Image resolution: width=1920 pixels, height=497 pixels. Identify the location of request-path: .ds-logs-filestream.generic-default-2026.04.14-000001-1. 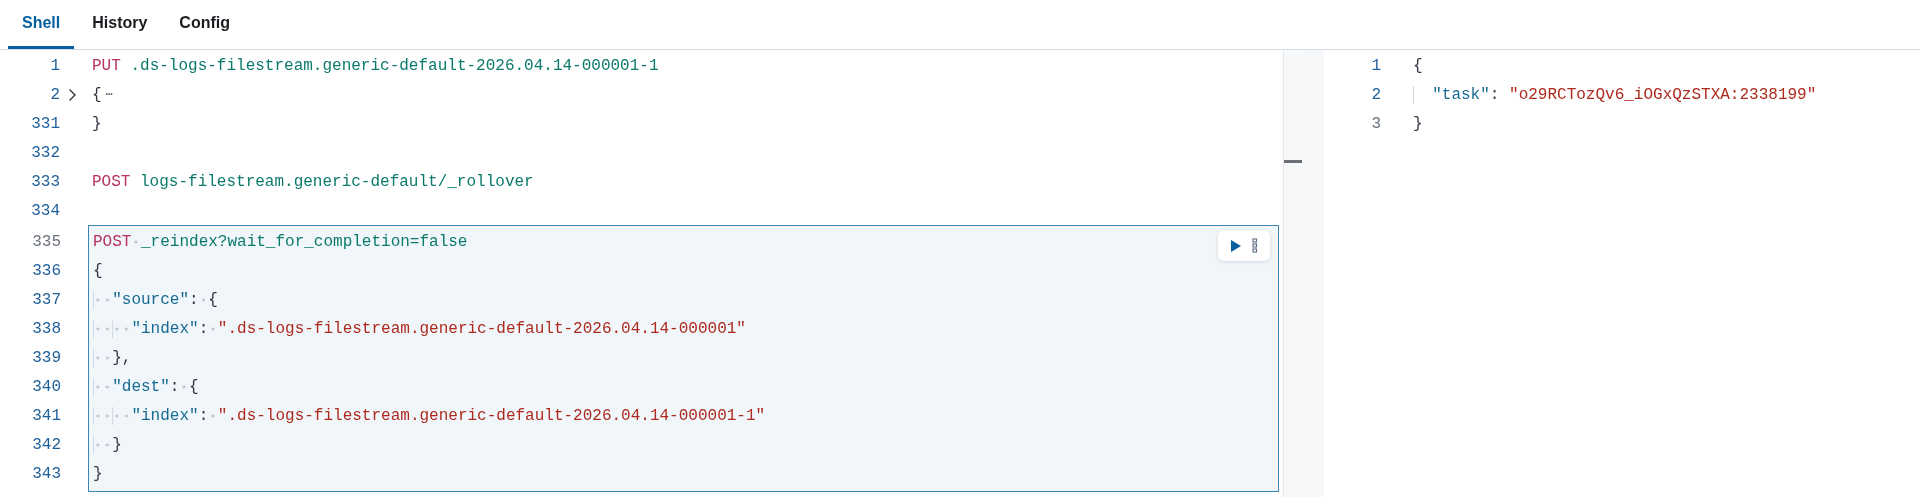
(394, 65).